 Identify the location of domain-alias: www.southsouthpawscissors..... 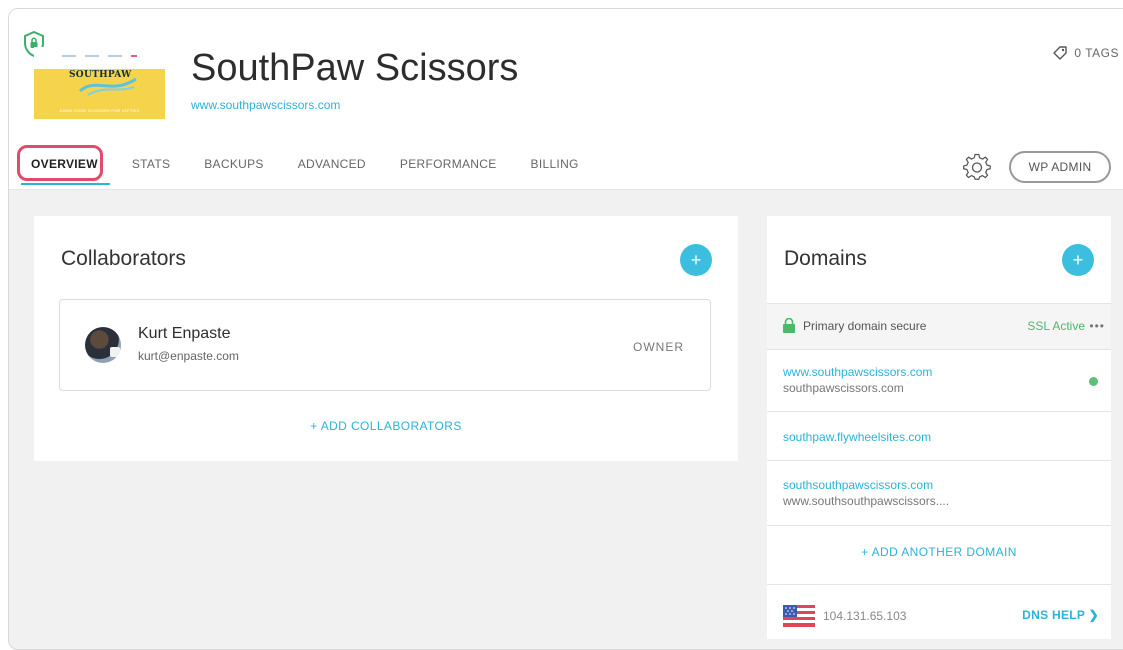
(866, 501).